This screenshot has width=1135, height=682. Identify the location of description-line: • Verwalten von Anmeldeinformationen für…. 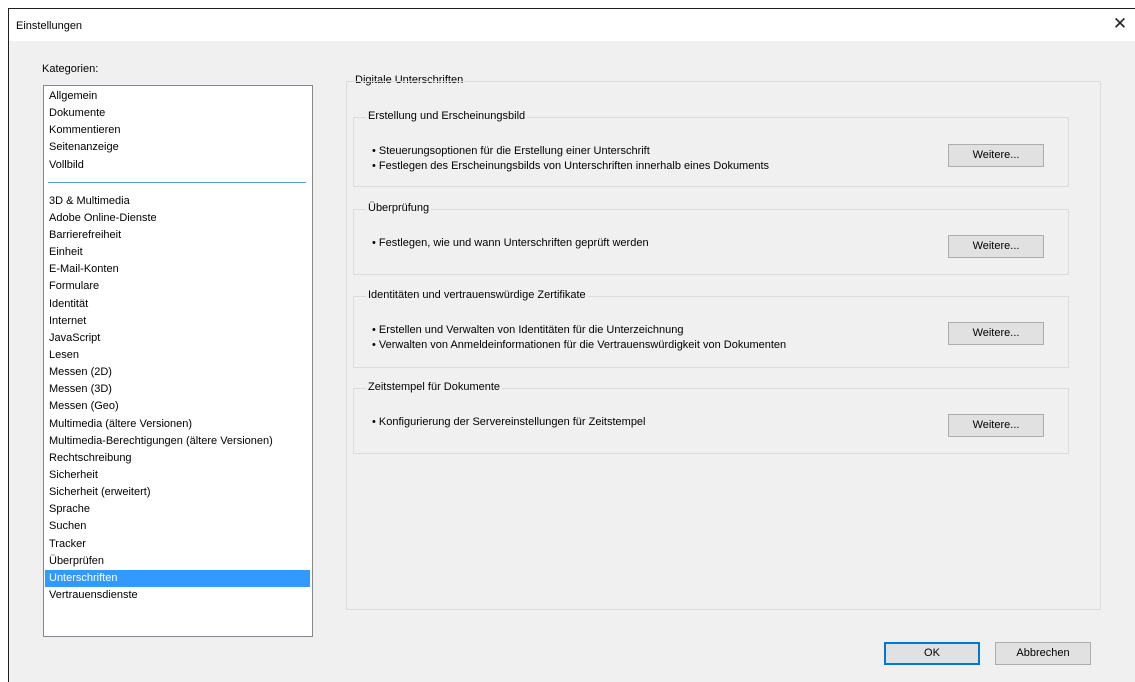
(579, 345).